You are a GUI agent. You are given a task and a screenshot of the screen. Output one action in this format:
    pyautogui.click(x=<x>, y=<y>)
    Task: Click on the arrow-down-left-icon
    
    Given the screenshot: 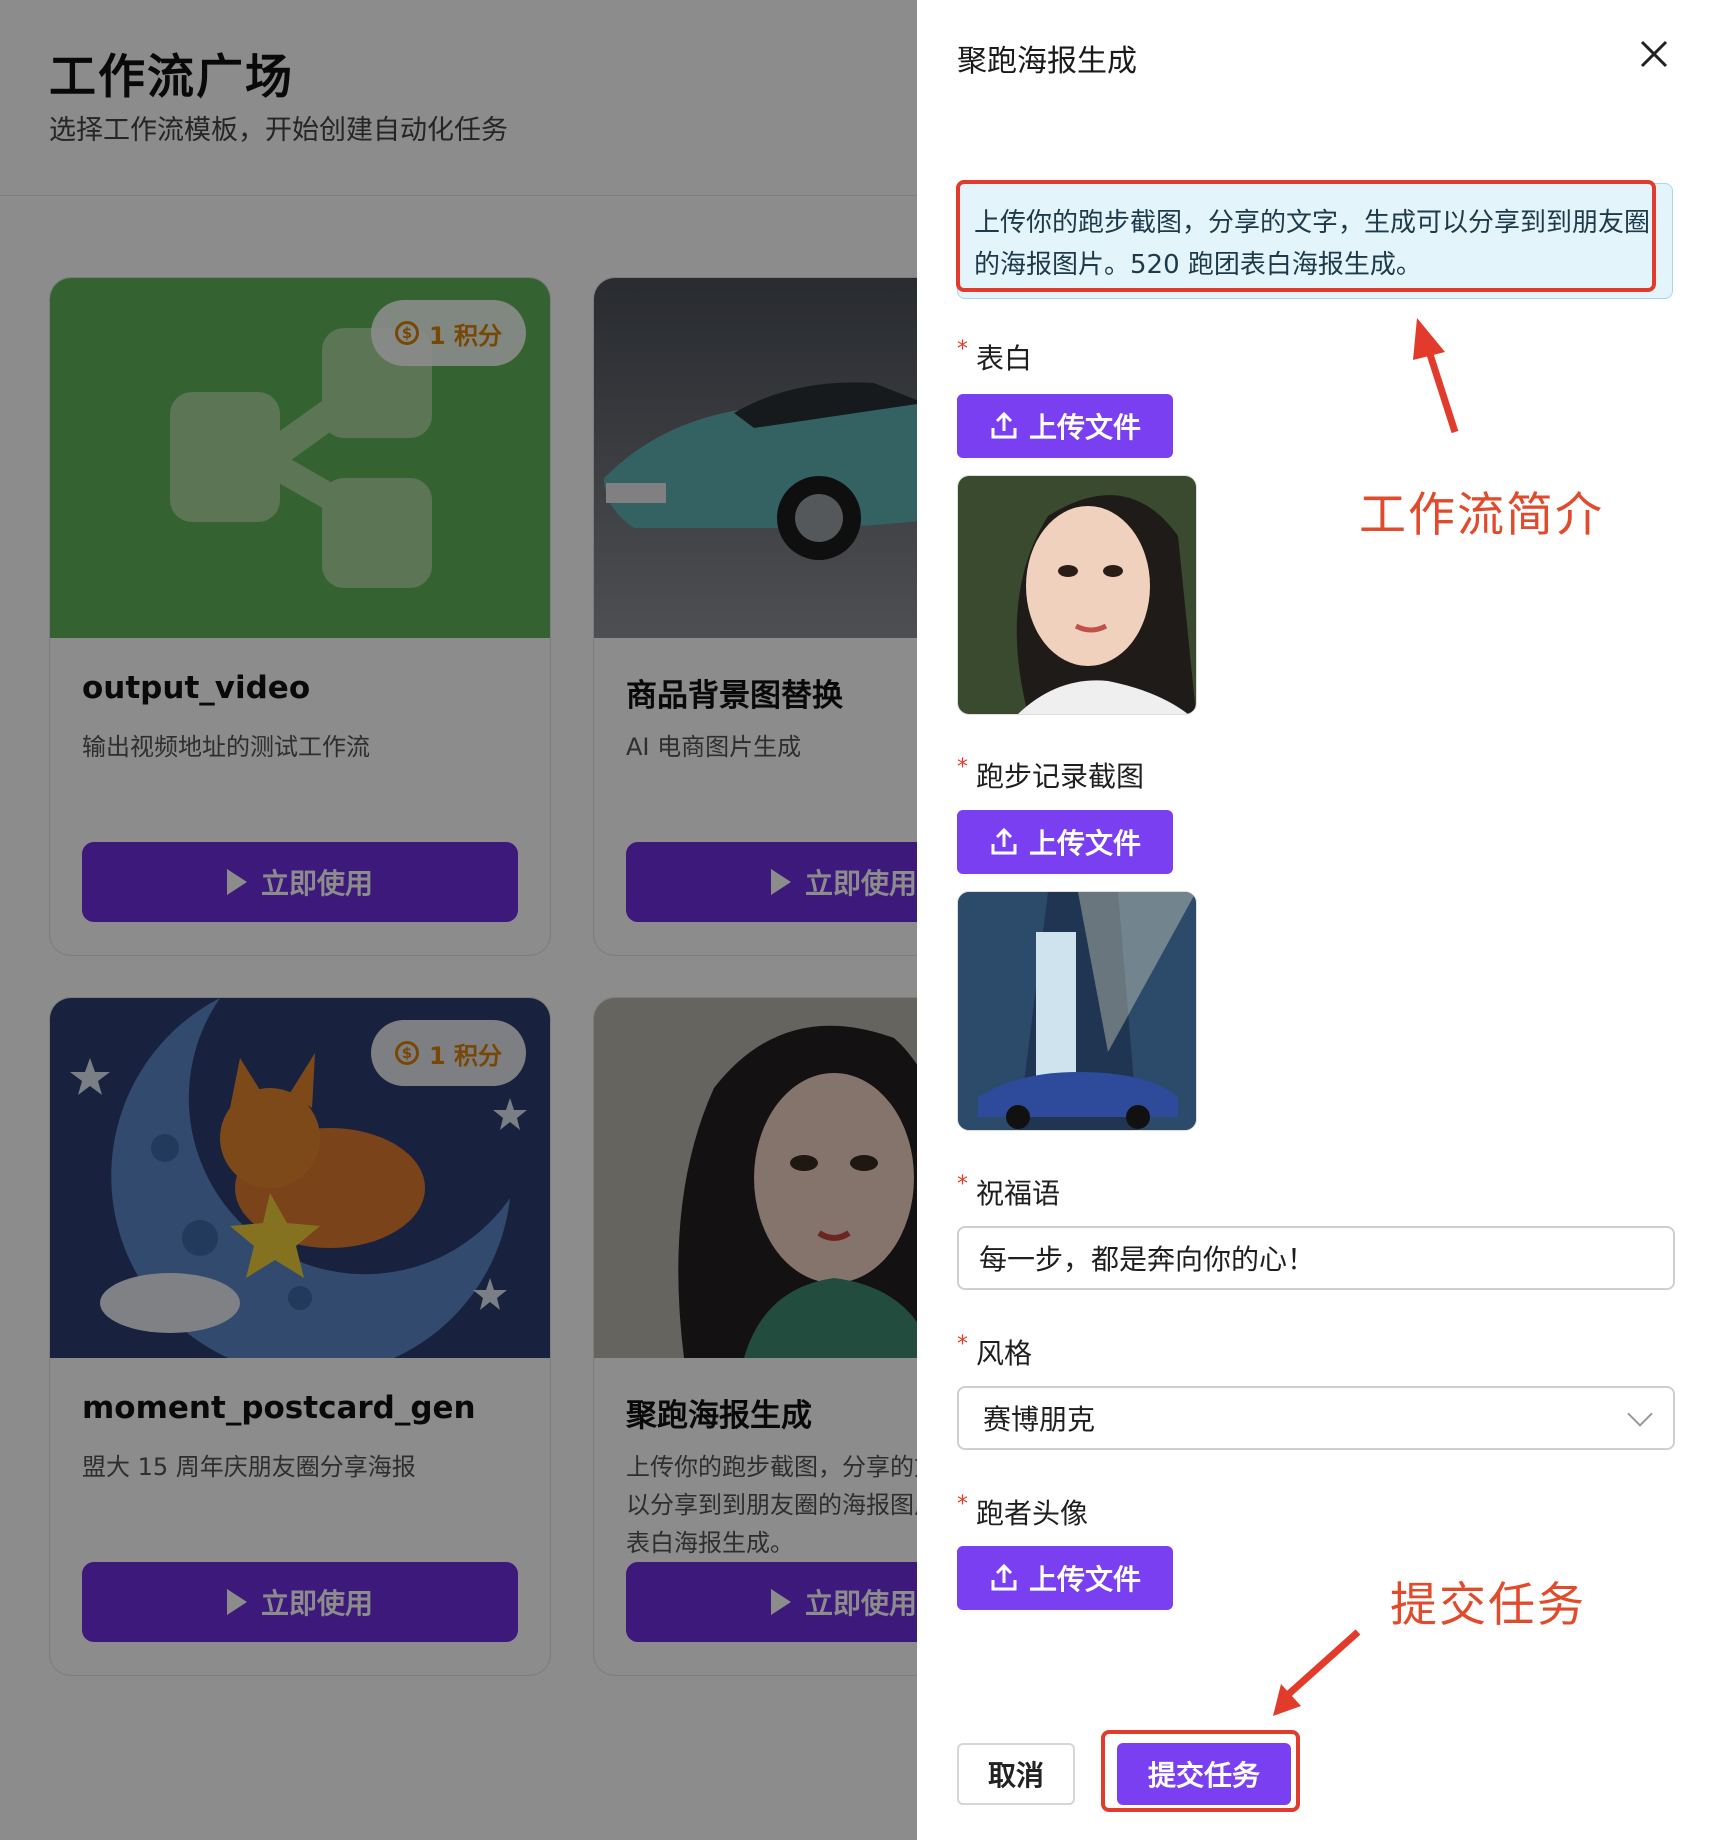 What is the action you would take?
    pyautogui.click(x=1317, y=1672)
    